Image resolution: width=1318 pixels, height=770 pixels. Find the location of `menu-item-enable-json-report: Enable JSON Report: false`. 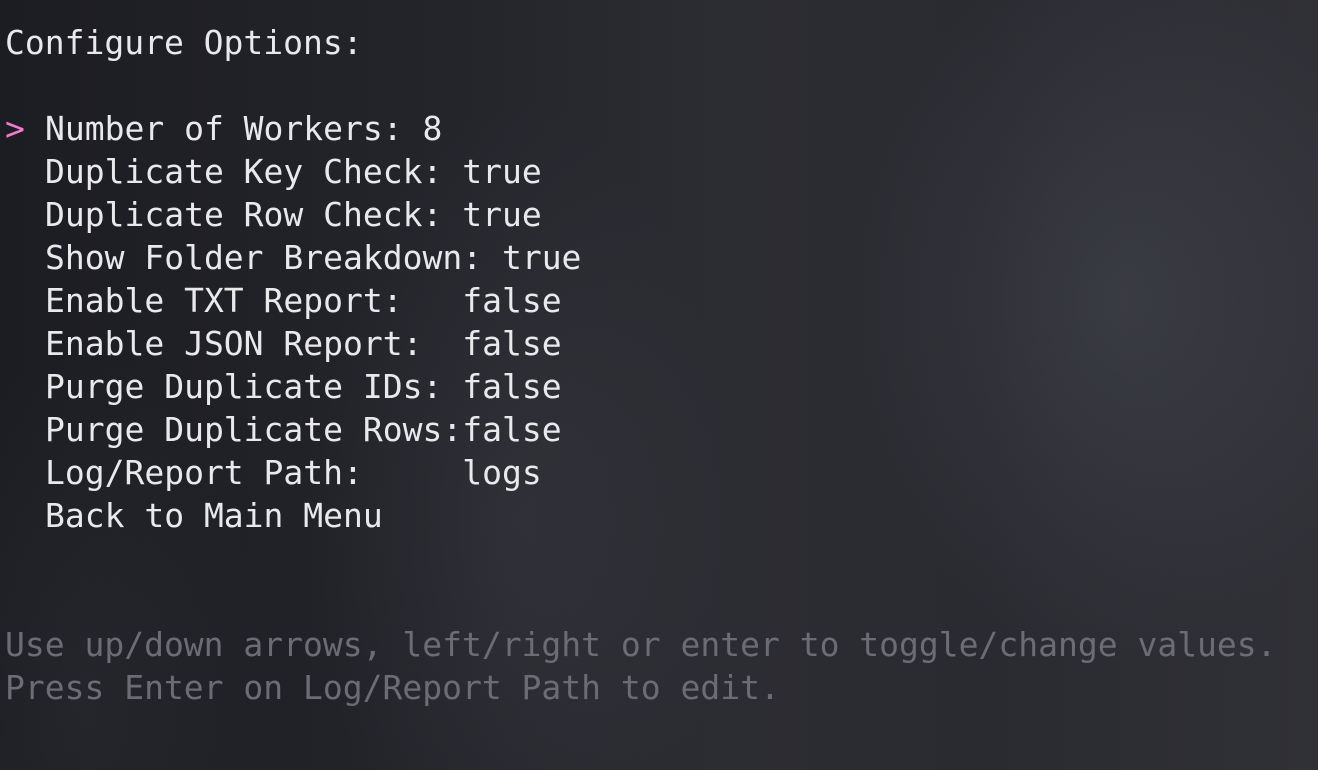

menu-item-enable-json-report: Enable JSON Report: false is located at coordinates (303, 343).